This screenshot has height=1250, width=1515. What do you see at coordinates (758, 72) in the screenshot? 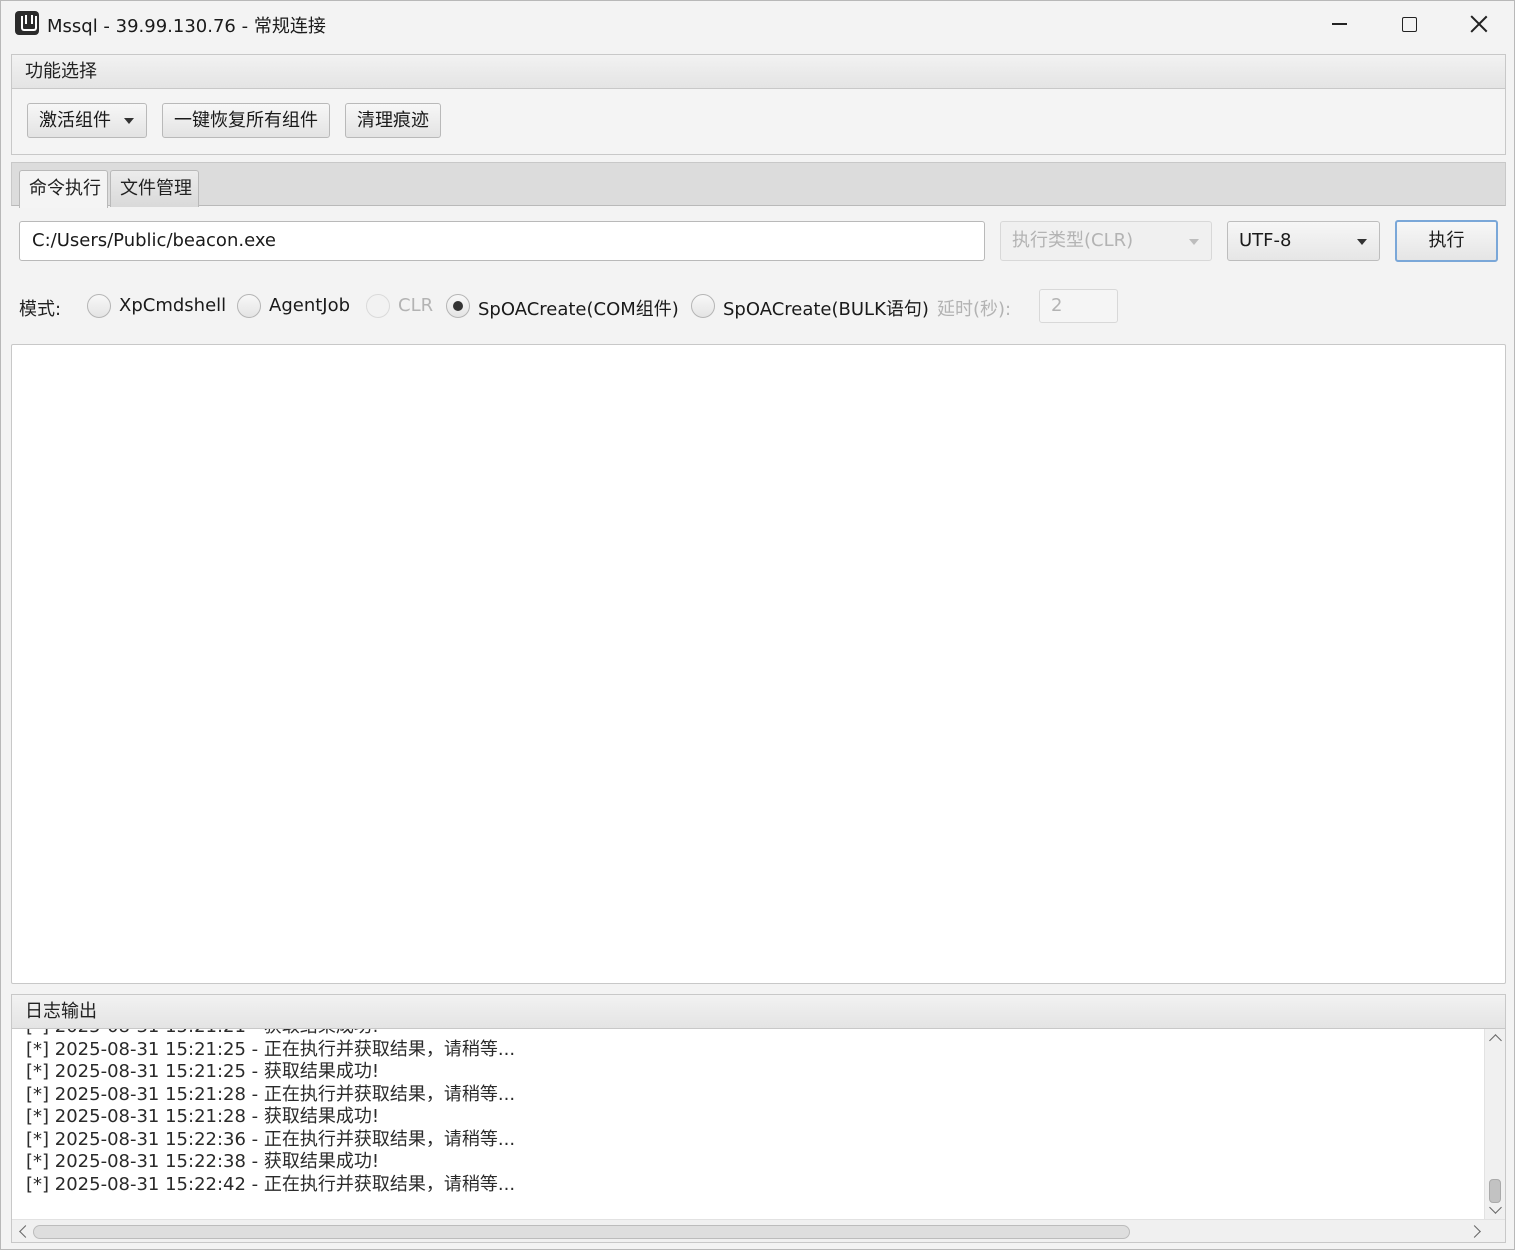
I see `feature-panel-title: 功能选择` at bounding box center [758, 72].